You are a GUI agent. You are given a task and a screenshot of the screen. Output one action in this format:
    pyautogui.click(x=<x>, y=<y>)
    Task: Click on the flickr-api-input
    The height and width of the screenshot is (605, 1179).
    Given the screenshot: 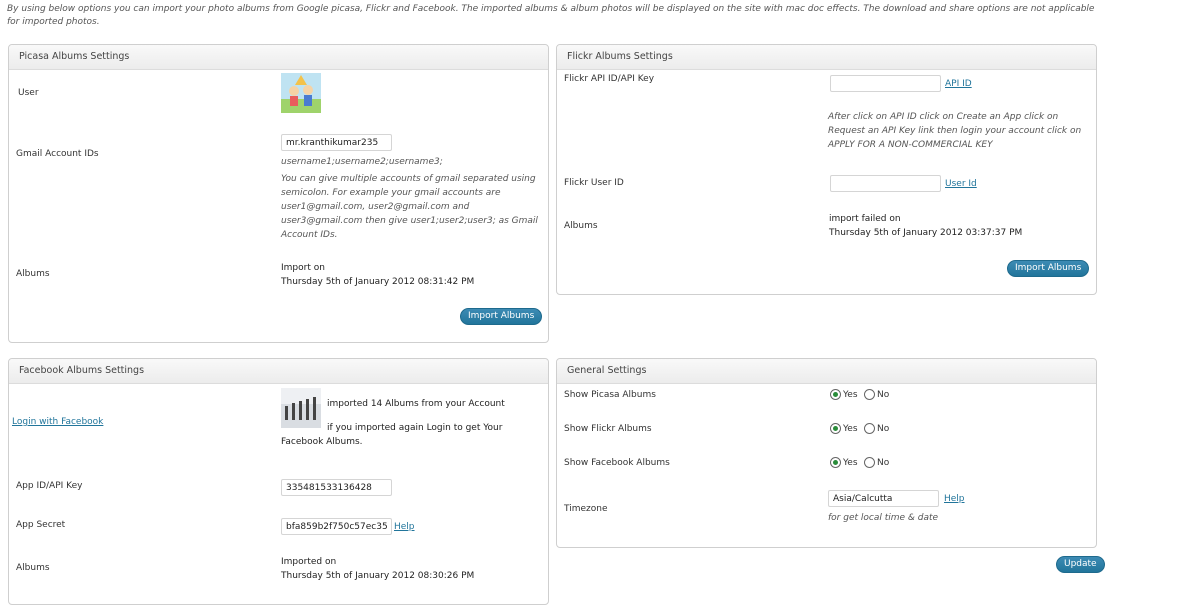 What is the action you would take?
    pyautogui.click(x=885, y=83)
    